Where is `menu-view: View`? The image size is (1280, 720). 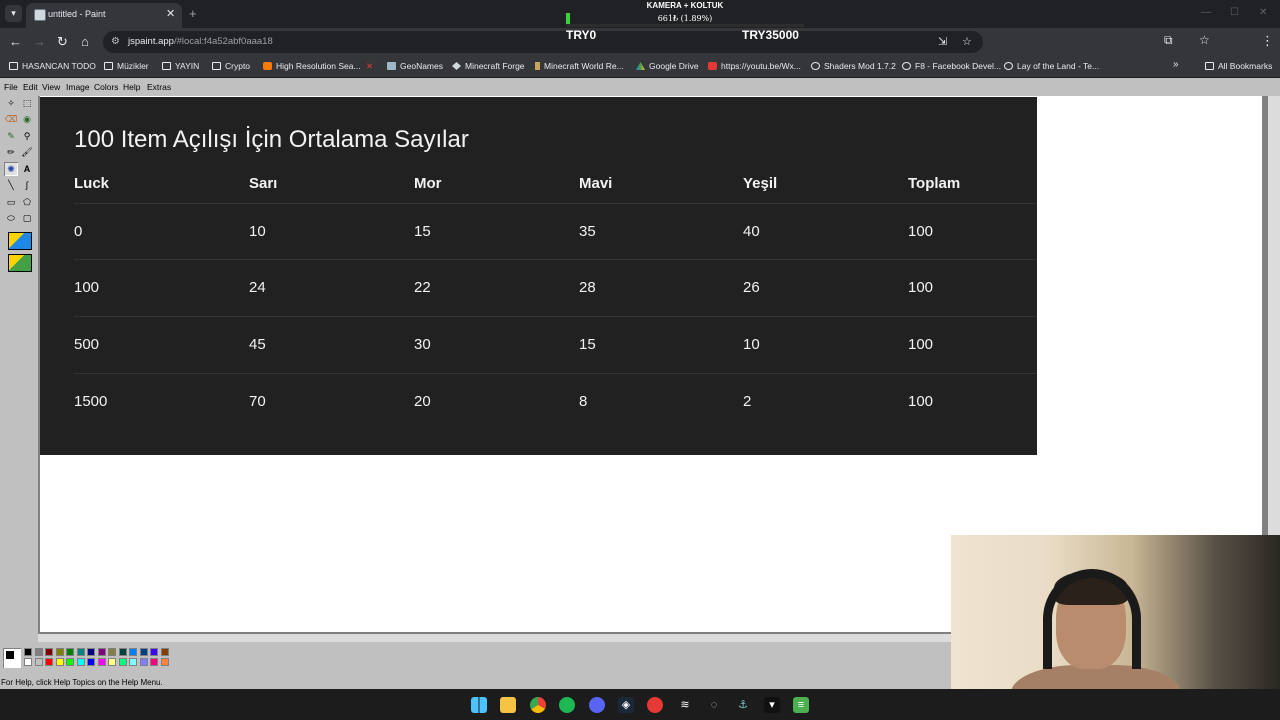 menu-view: View is located at coordinates (51, 87).